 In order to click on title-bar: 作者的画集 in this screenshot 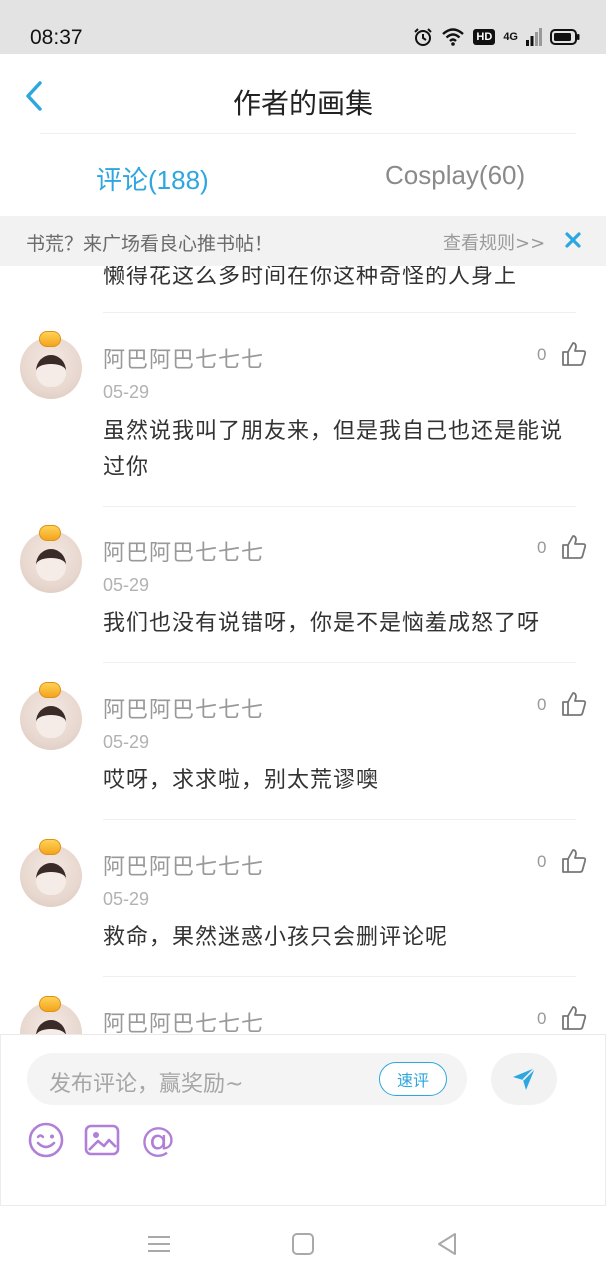, I will do `click(303, 94)`.